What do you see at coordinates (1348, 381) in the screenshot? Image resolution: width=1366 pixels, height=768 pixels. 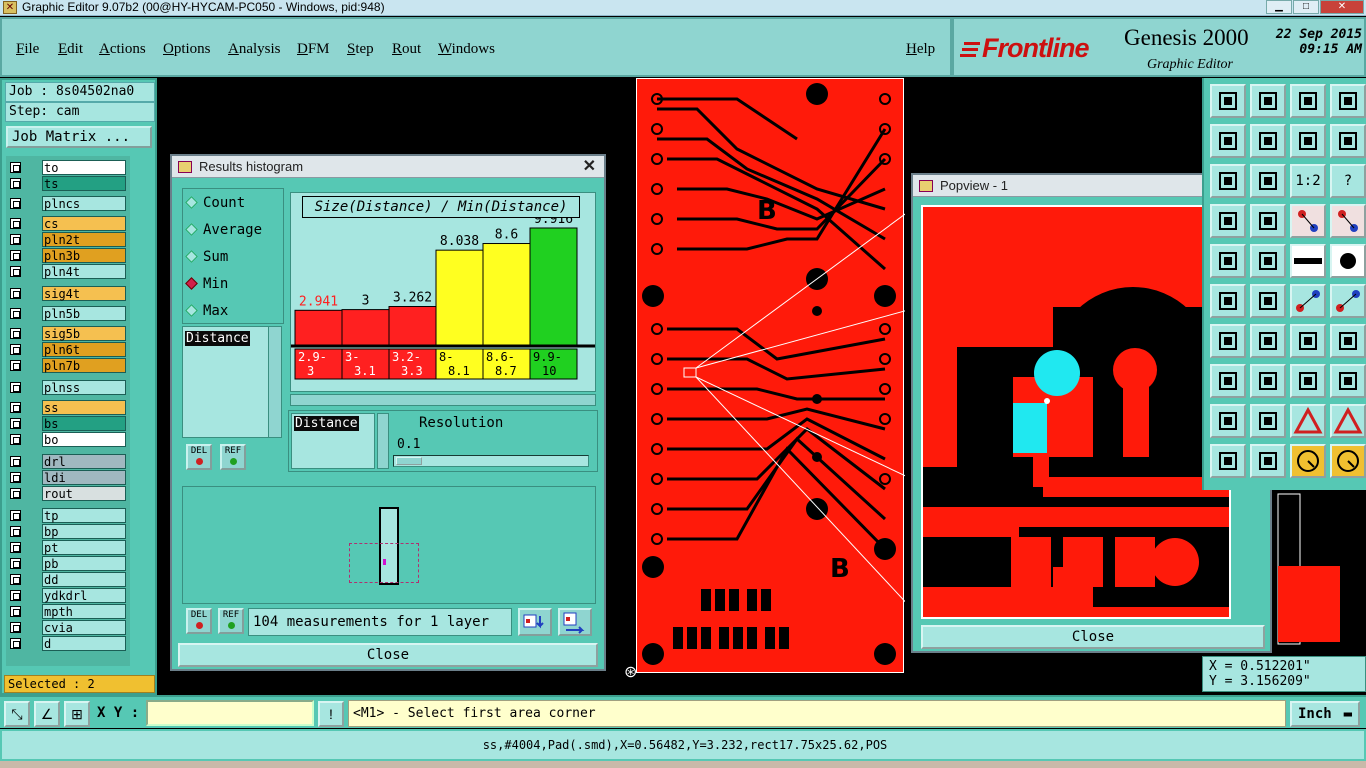 I see `snap-center-icon` at bounding box center [1348, 381].